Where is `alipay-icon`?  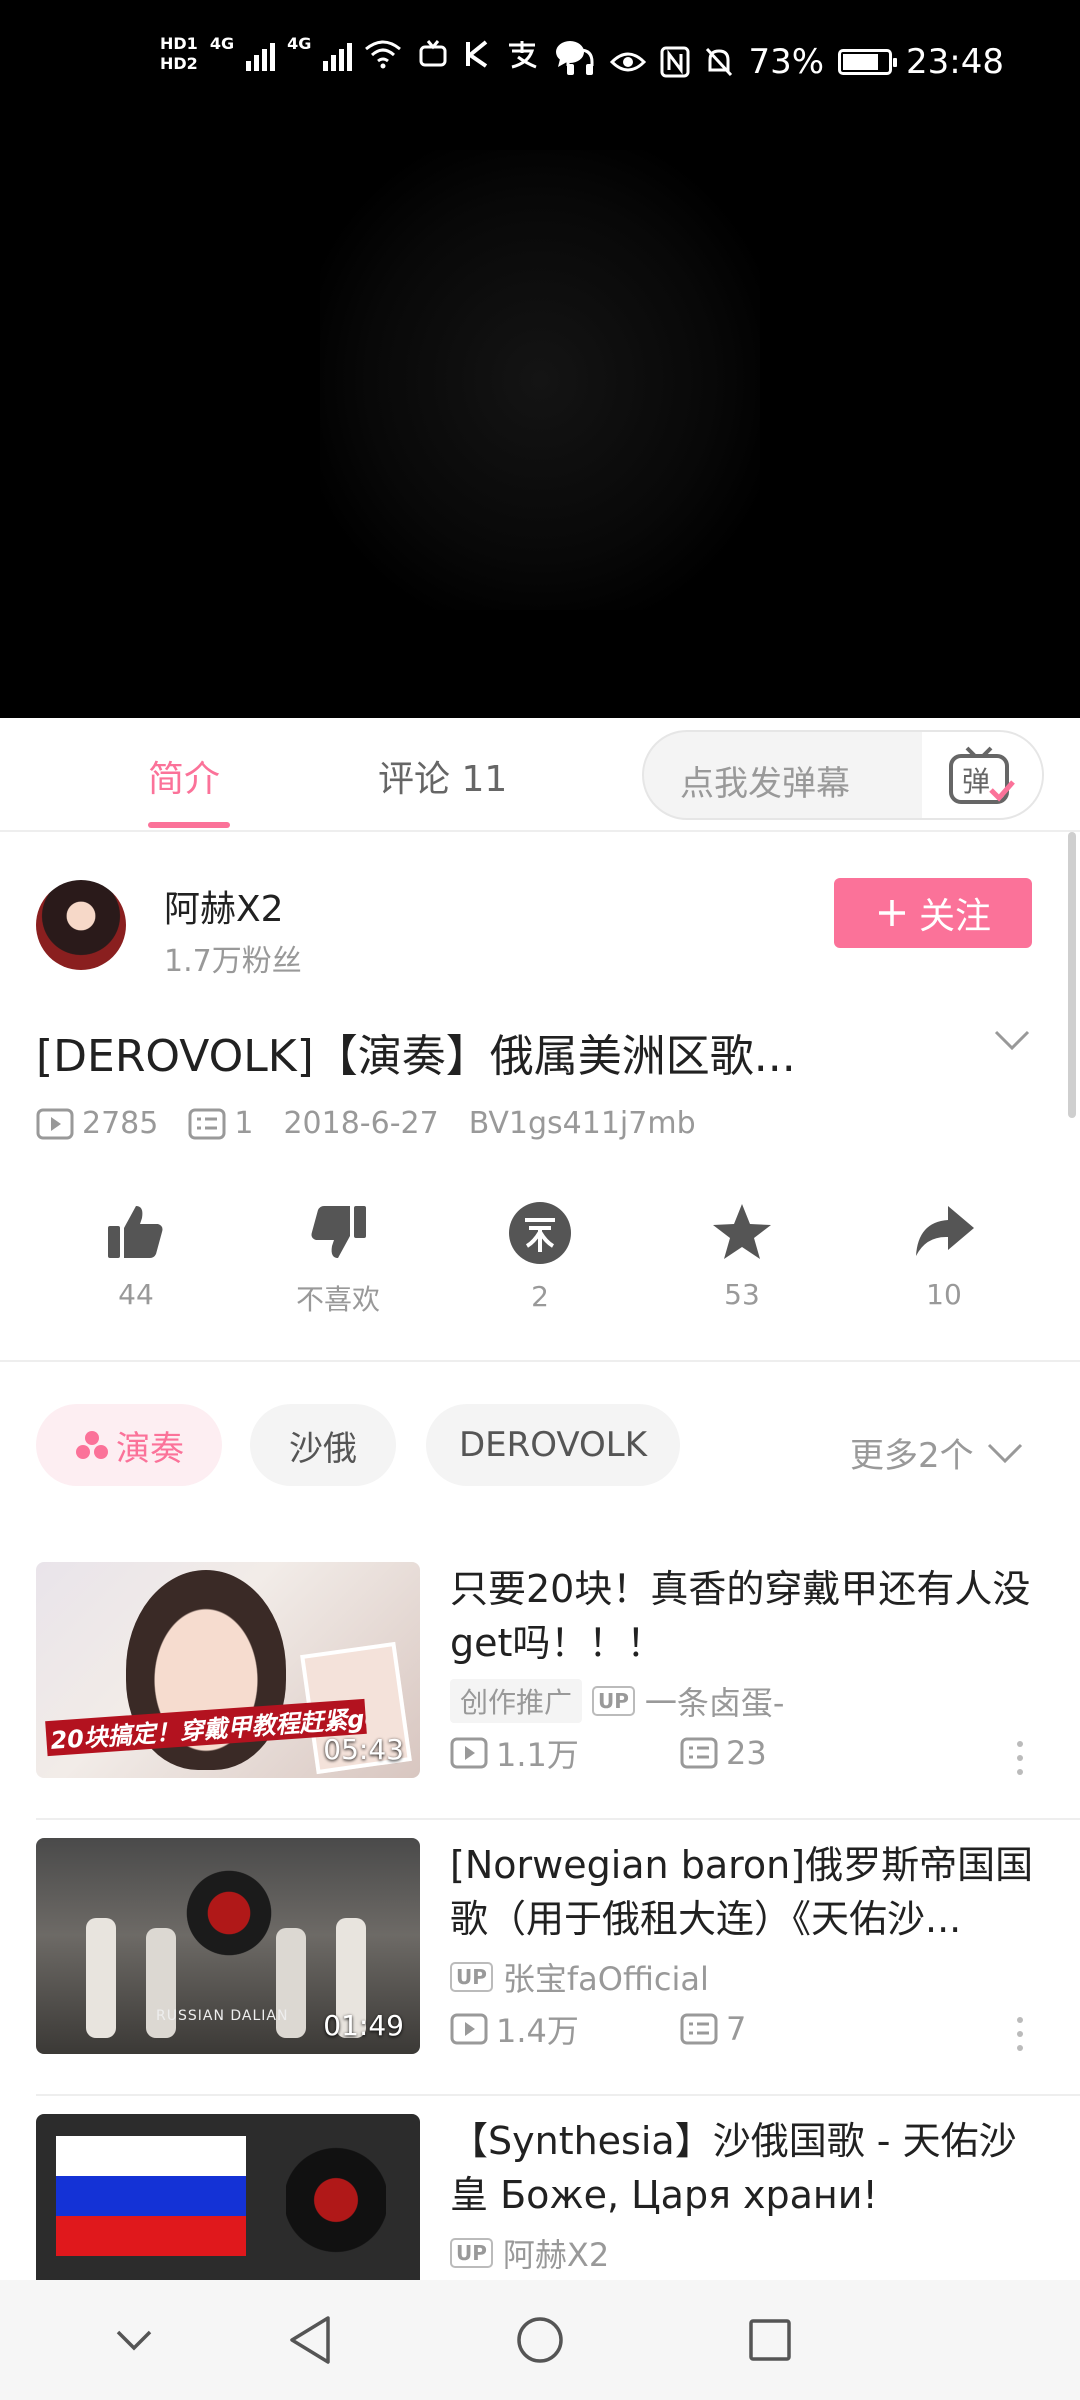 alipay-icon is located at coordinates (523, 55).